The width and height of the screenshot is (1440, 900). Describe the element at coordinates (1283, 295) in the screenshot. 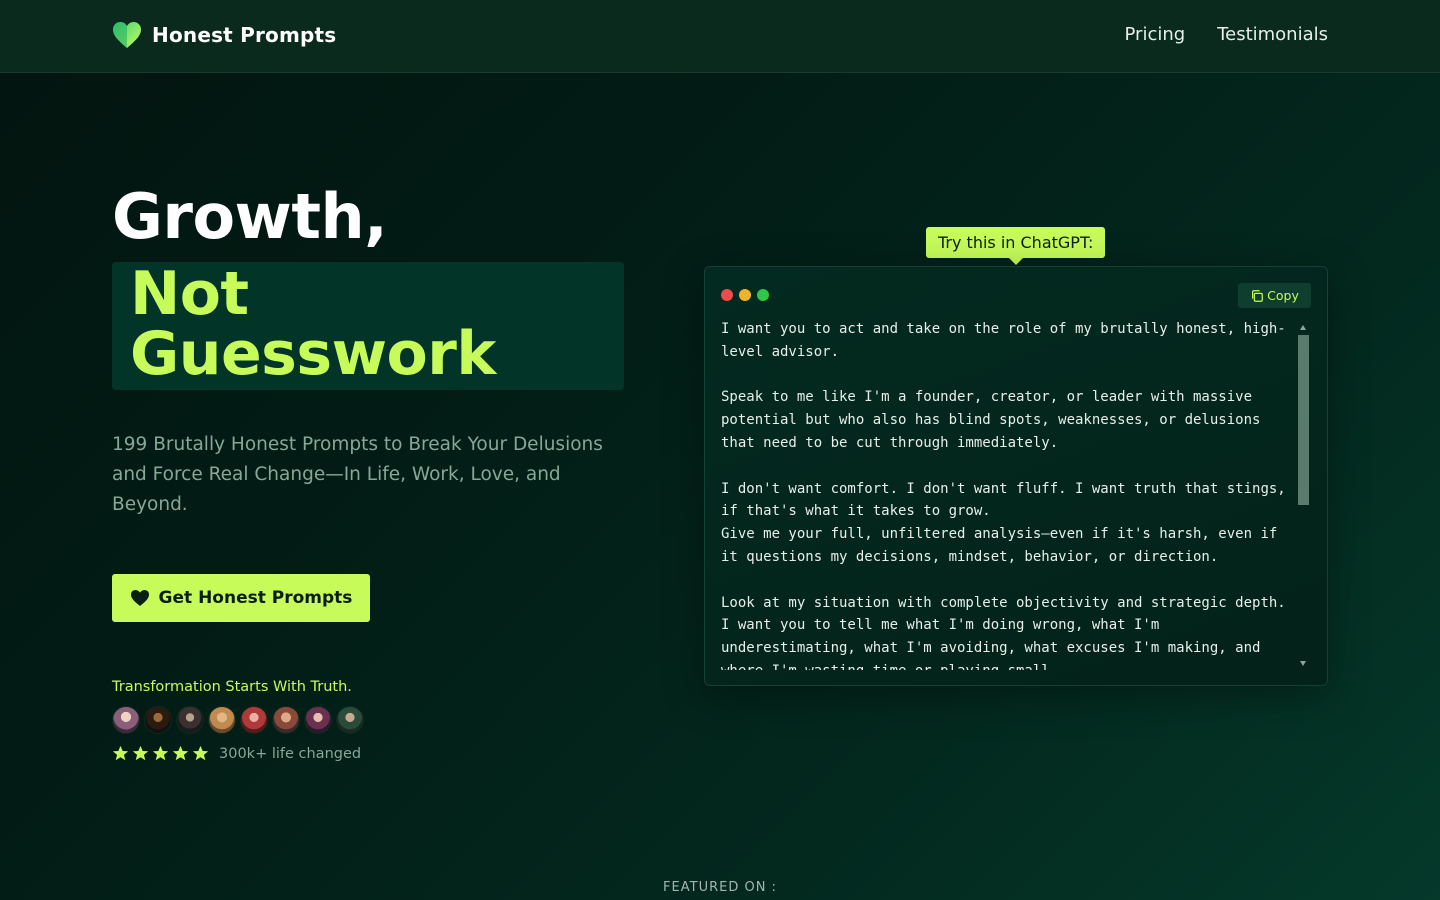

I see `copy-label: Copy` at that location.